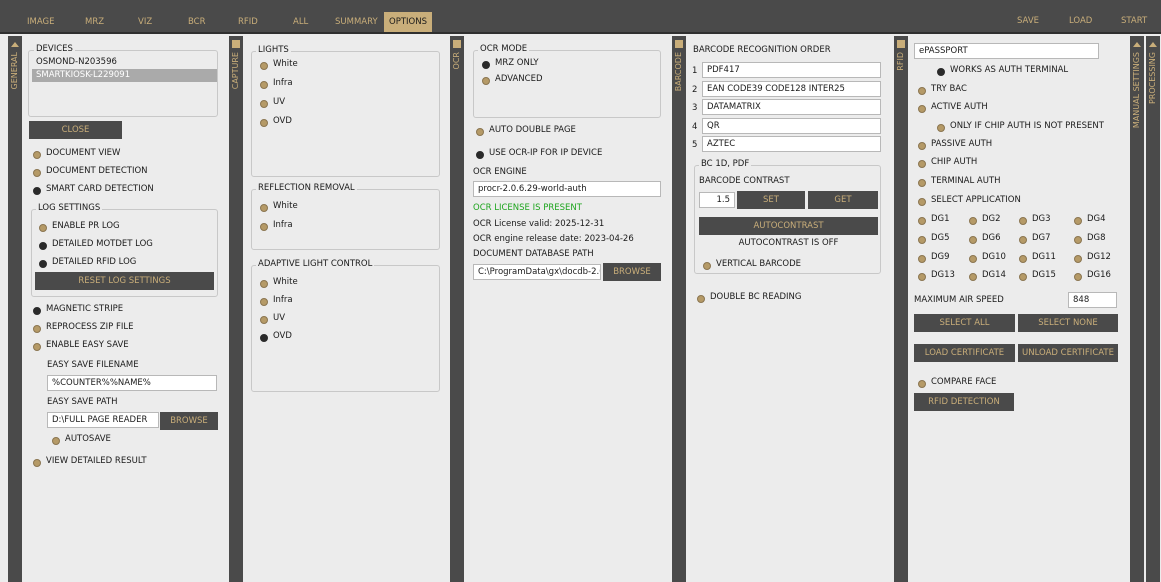  I want to click on autosave-radio: AUTOSAVE, so click(81, 439).